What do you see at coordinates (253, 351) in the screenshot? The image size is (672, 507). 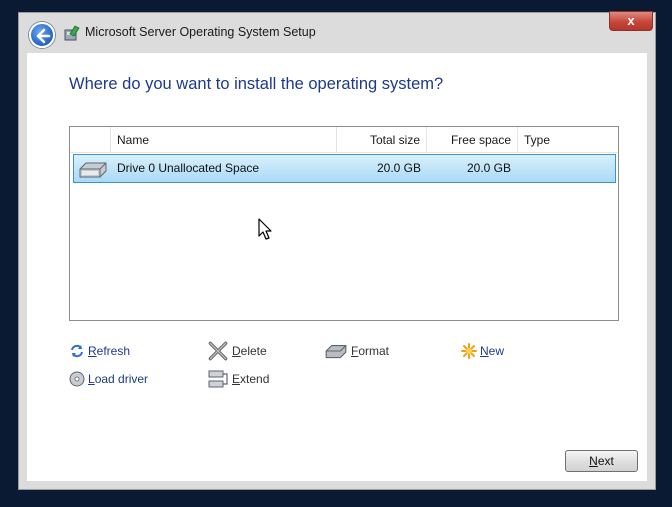 I see `delete-label: elete` at bounding box center [253, 351].